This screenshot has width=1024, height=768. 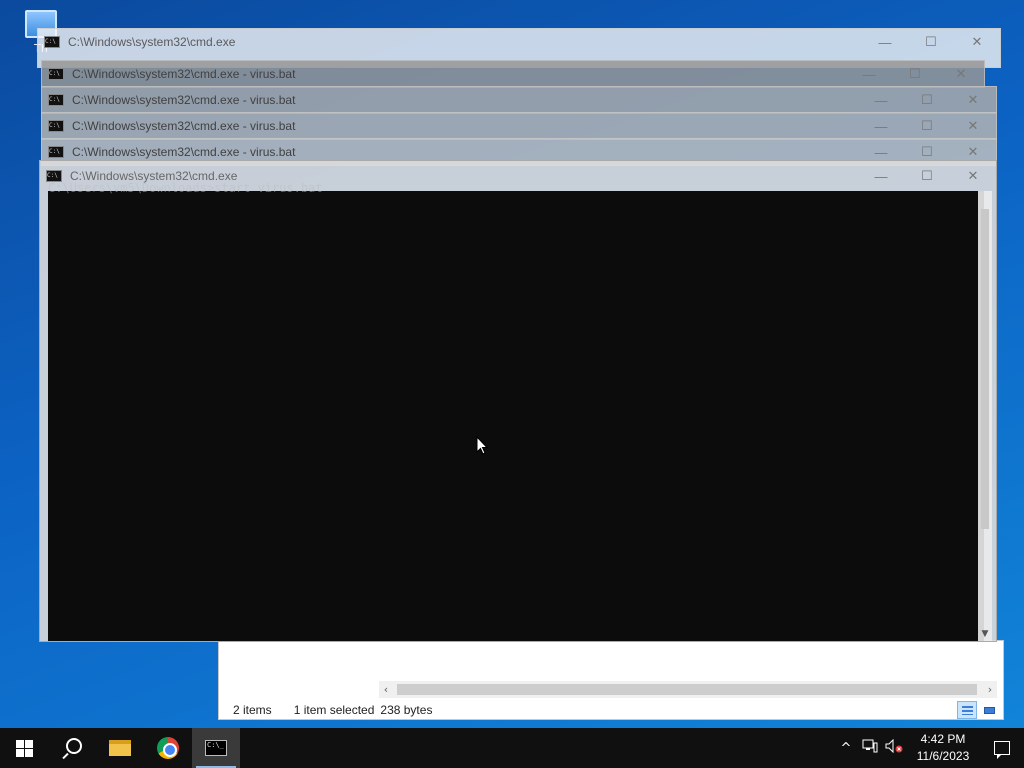 I want to click on taskbar-chrome, so click(x=168, y=748).